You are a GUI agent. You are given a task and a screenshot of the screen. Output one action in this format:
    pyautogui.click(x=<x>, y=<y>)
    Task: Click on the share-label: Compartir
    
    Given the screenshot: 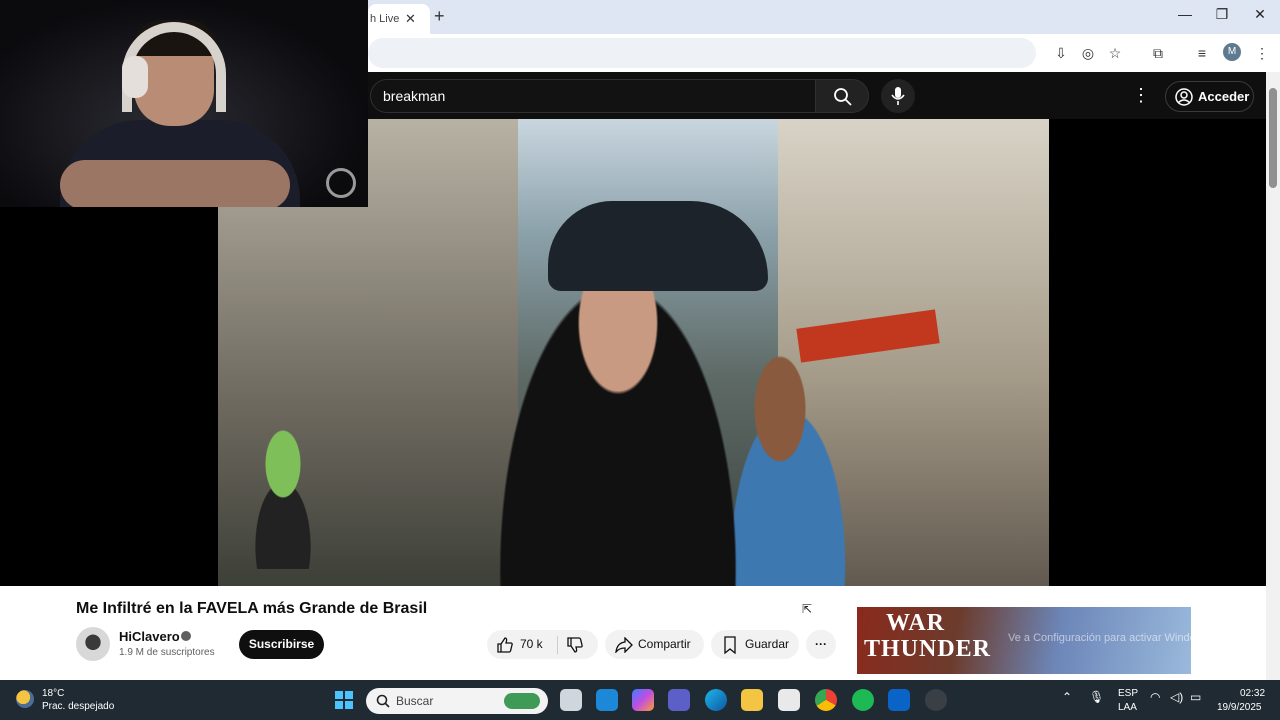 What is the action you would take?
    pyautogui.click(x=664, y=644)
    